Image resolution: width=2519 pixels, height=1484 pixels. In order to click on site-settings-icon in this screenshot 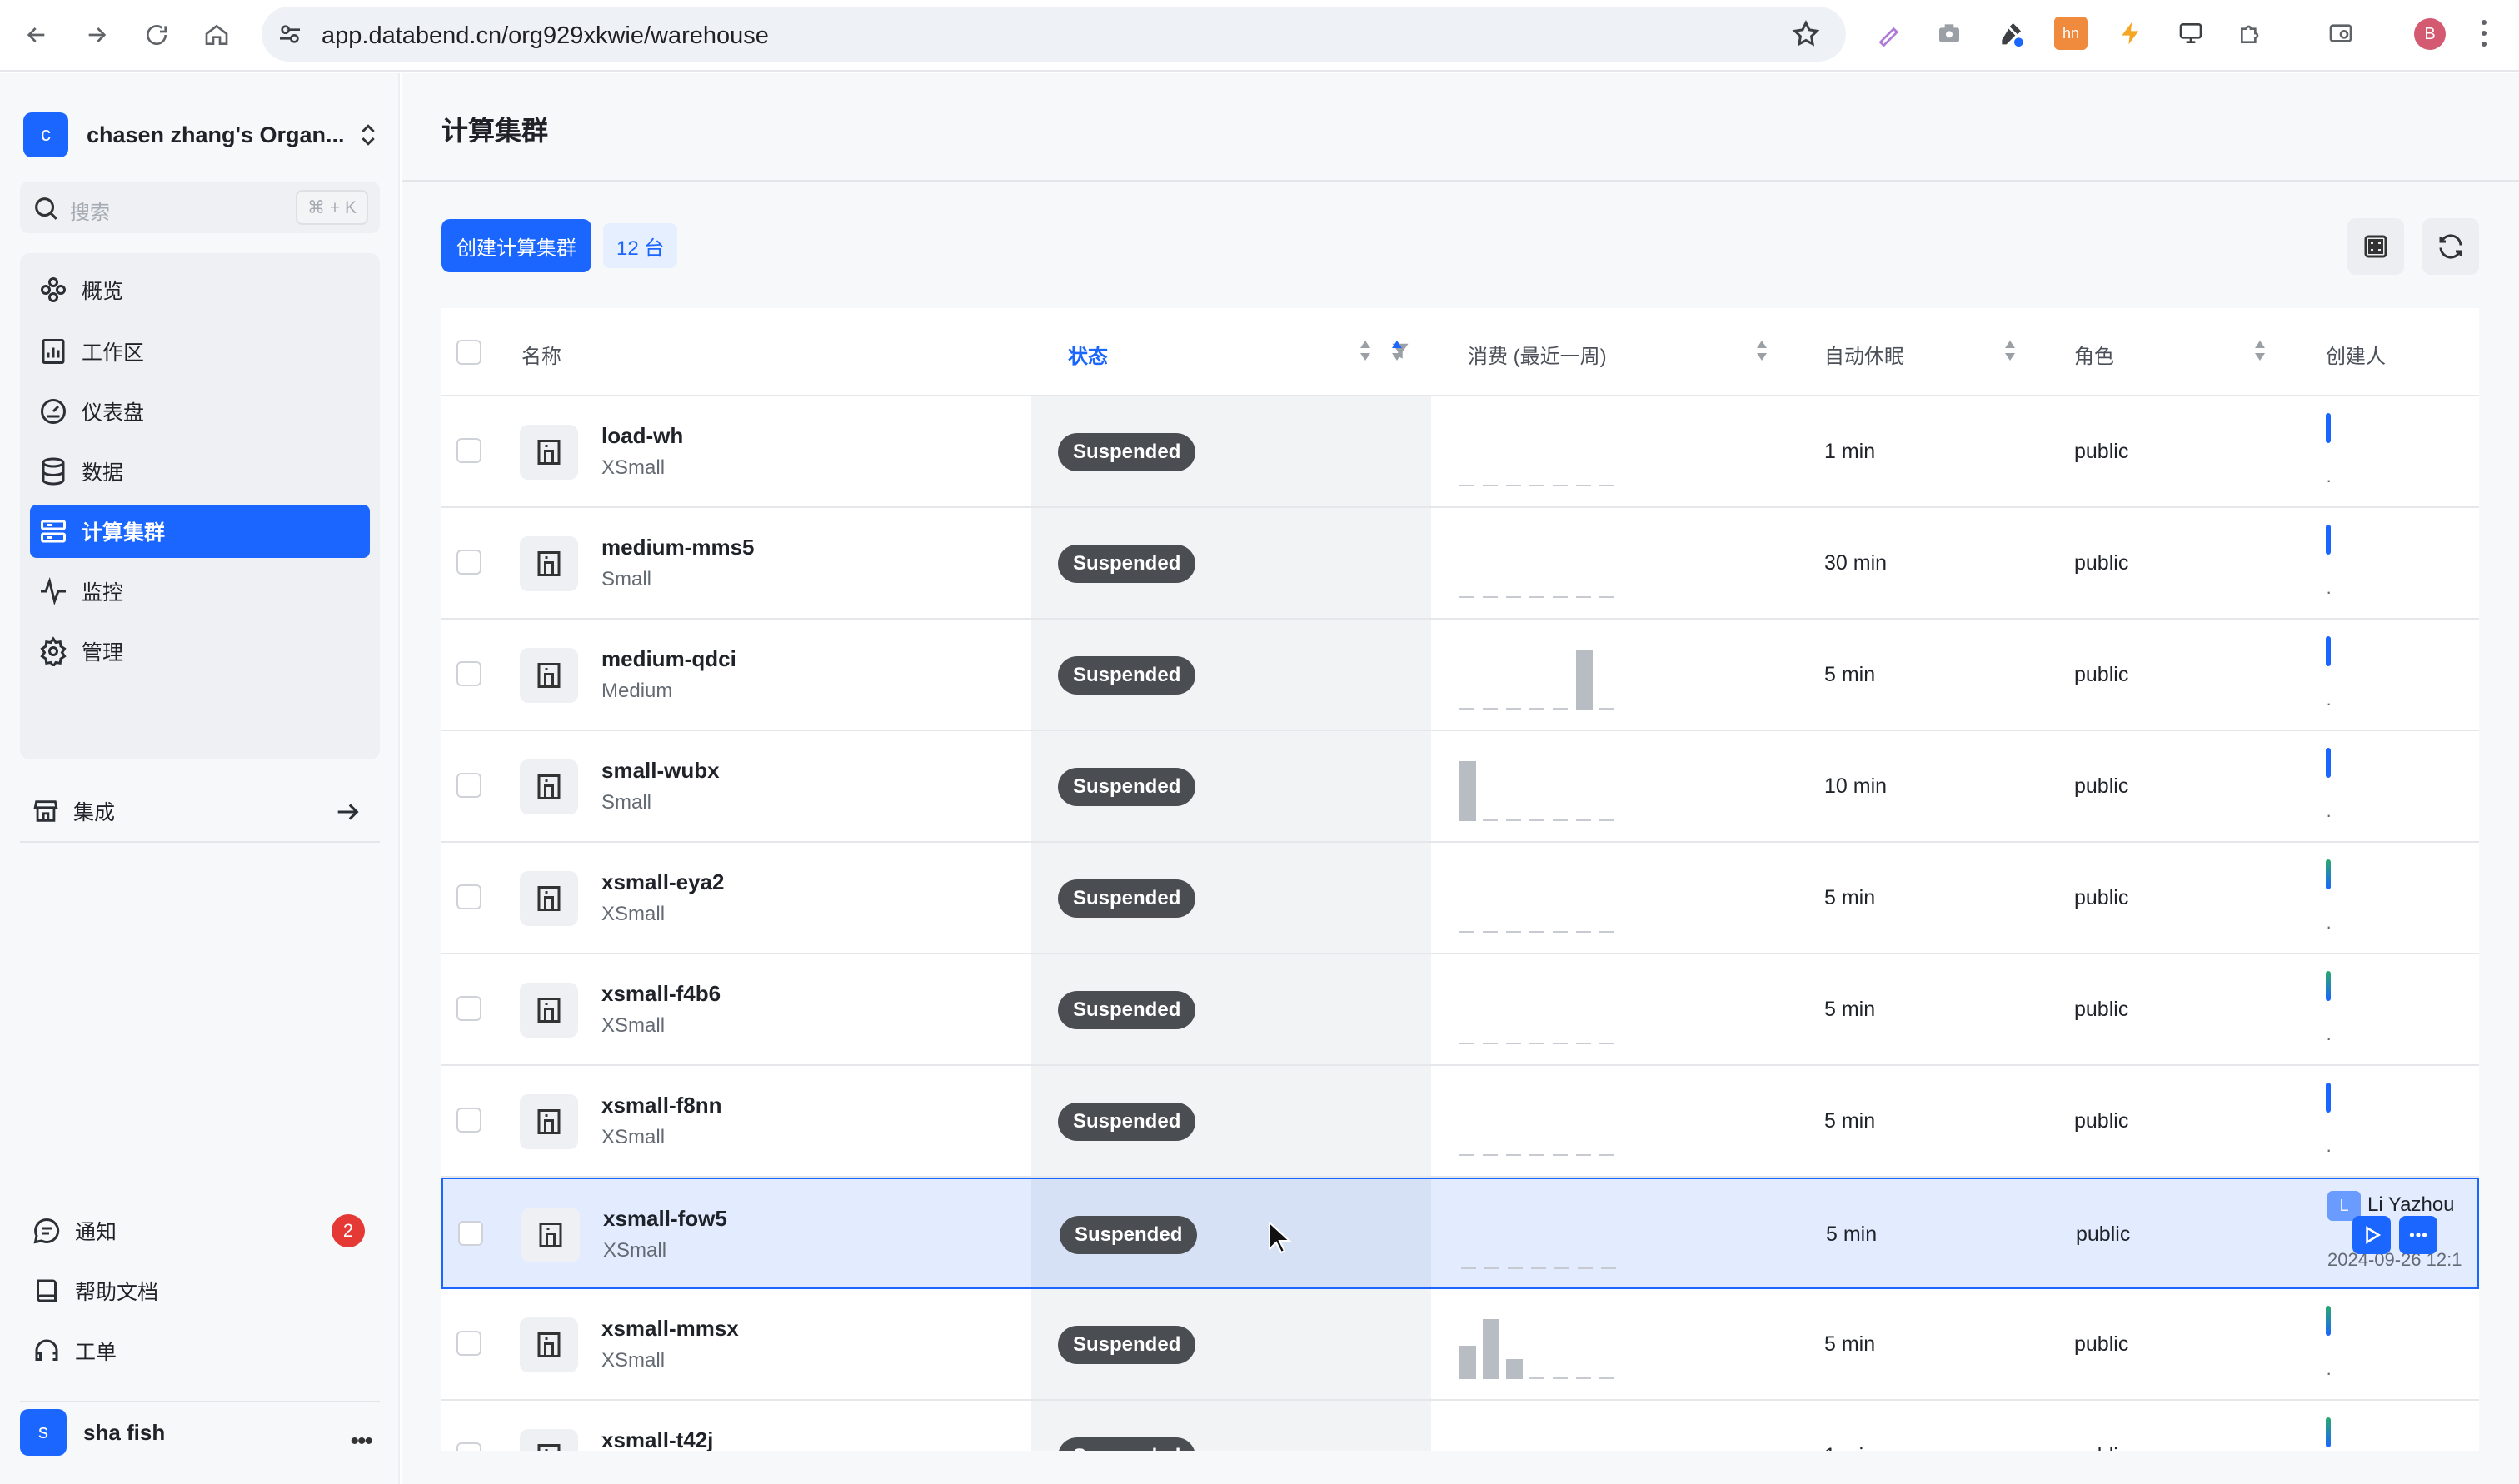, I will do `click(290, 34)`.